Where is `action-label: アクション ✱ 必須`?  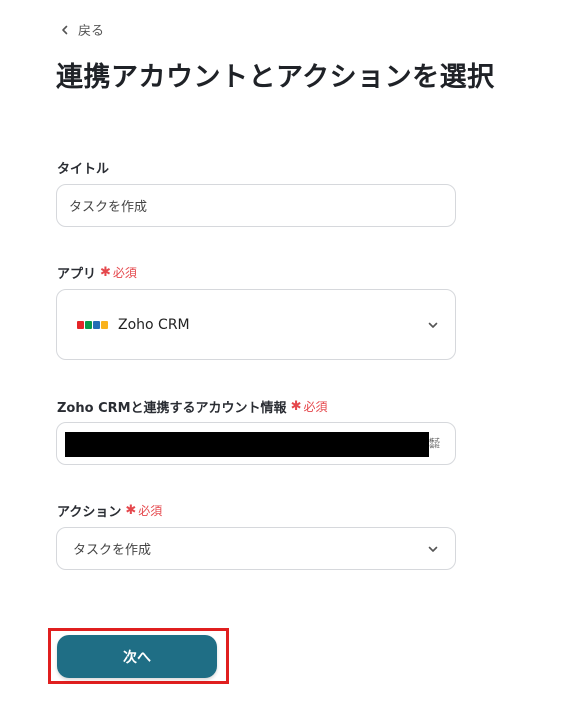
action-label: アクション ✱ 必須 is located at coordinates (109, 510).